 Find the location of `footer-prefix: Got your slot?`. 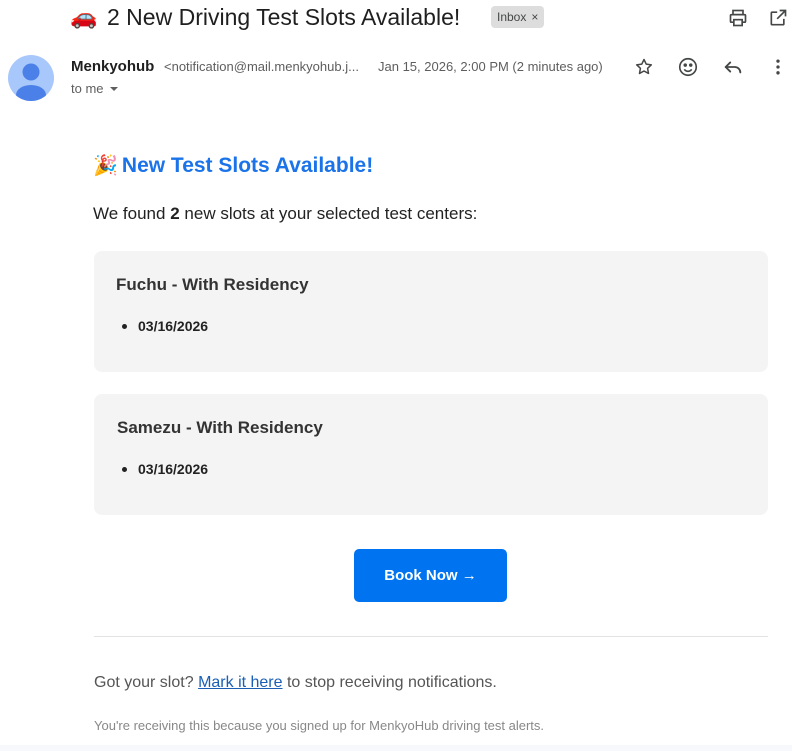

footer-prefix: Got your slot? is located at coordinates (144, 682).